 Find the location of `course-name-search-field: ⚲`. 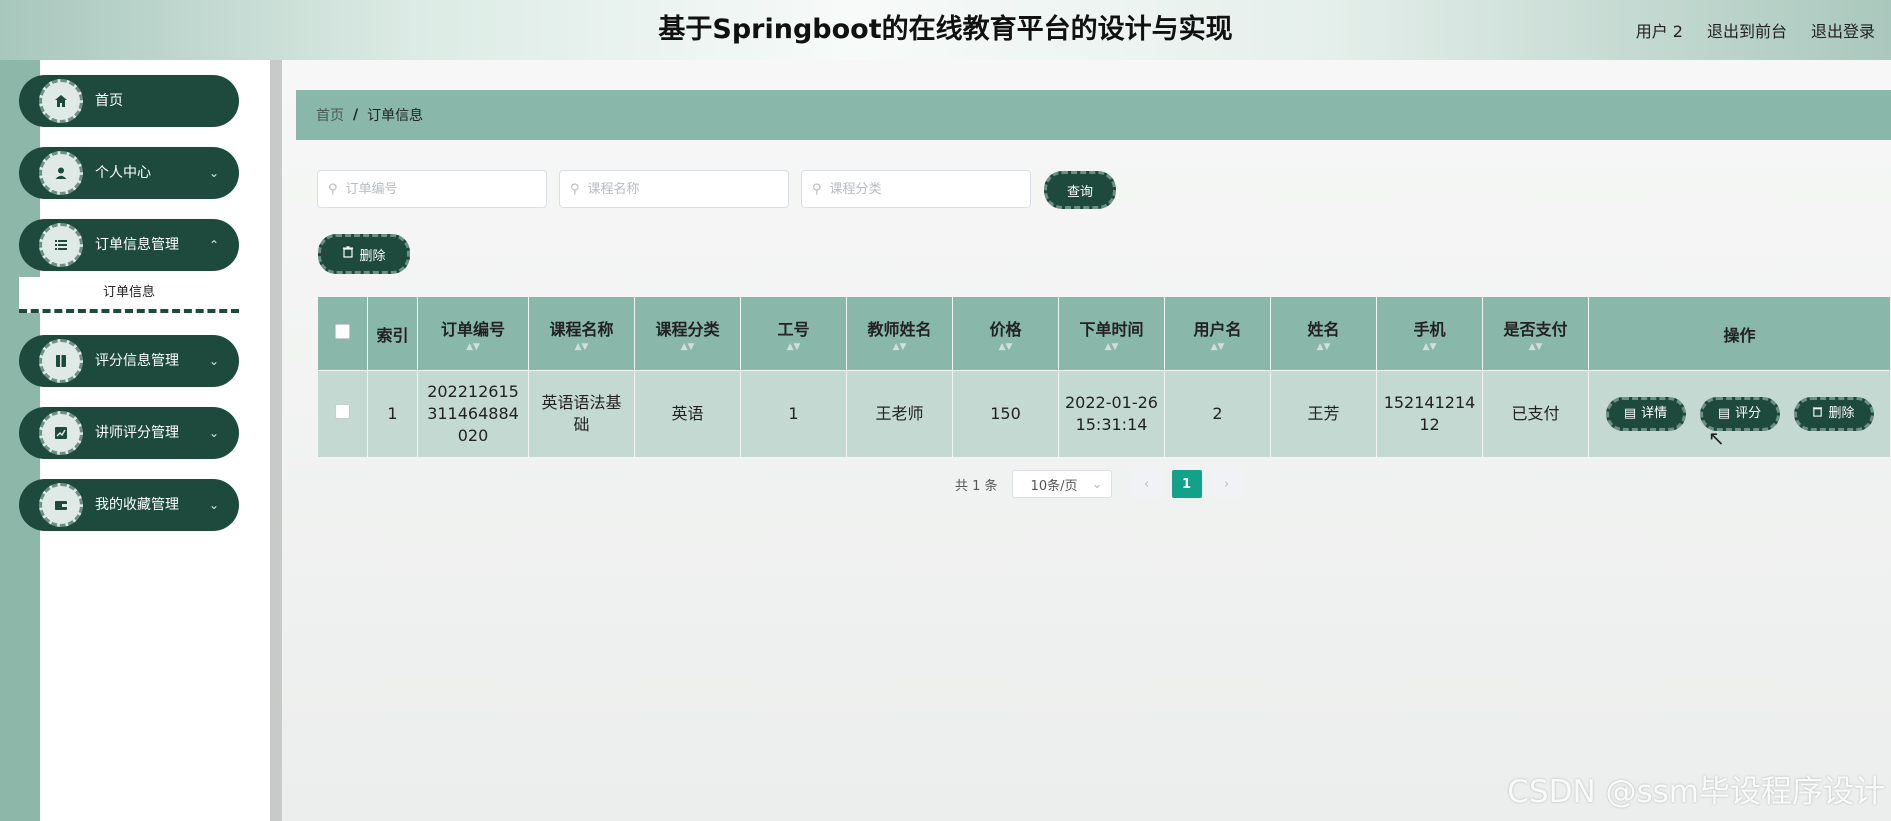

course-name-search-field: ⚲ is located at coordinates (674, 189).